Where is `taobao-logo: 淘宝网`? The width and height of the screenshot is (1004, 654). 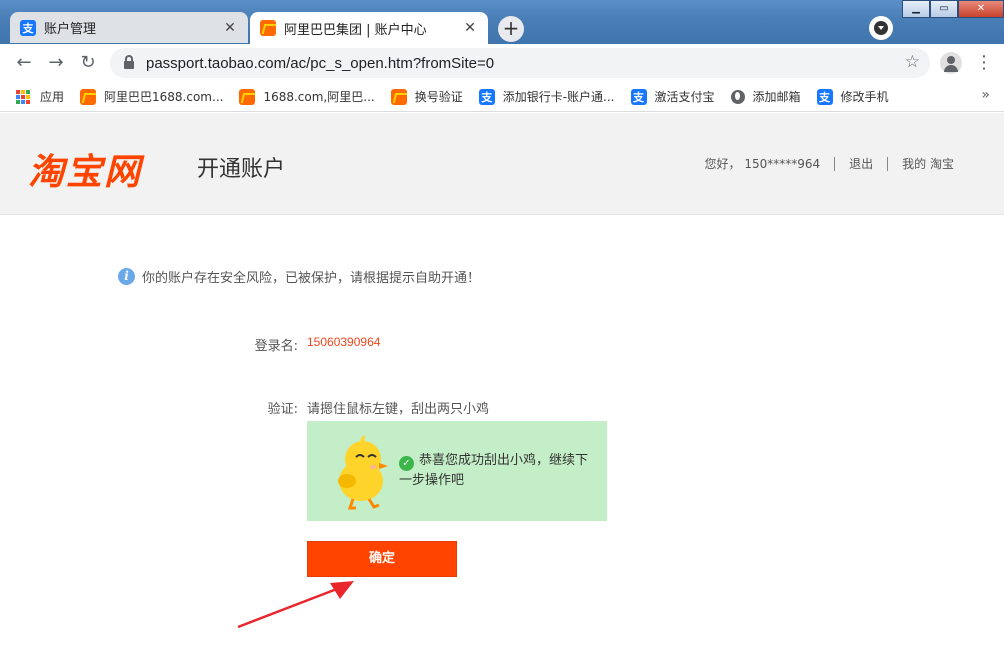
taobao-logo: 淘宝网 is located at coordinates (85, 169).